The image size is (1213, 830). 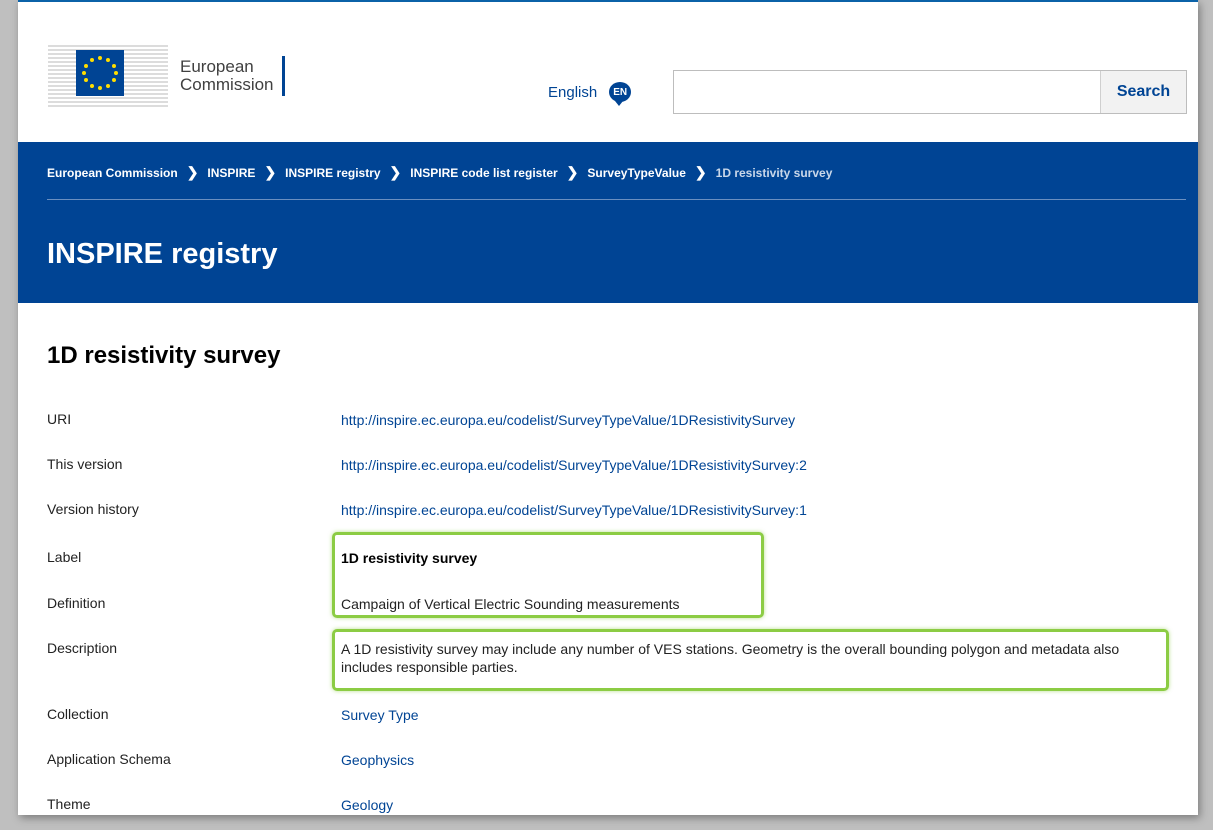 I want to click on highlight-box-description, so click(x=750, y=660).